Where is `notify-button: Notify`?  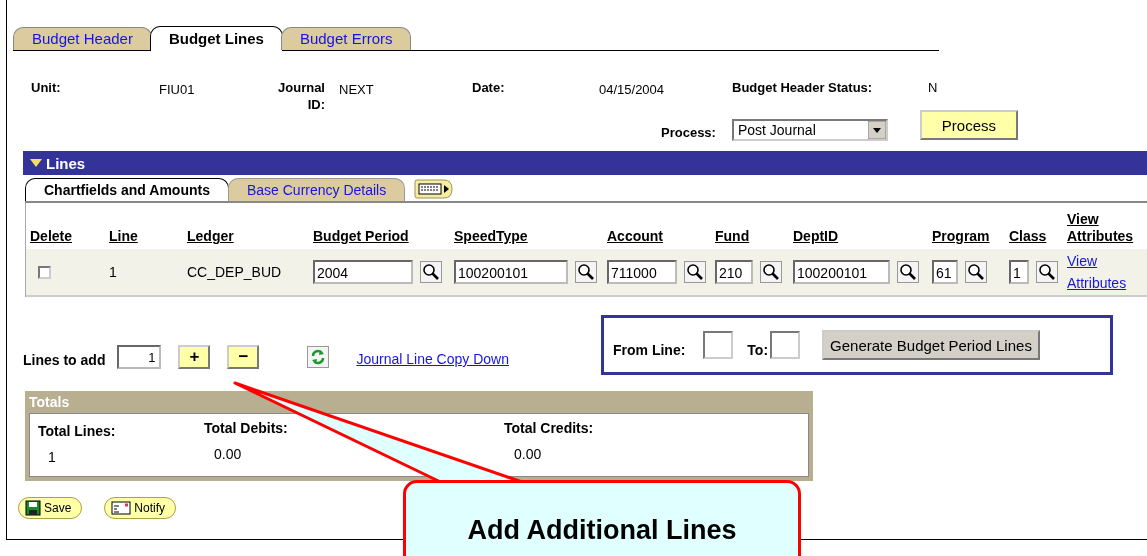
notify-button: Notify is located at coordinates (140, 508).